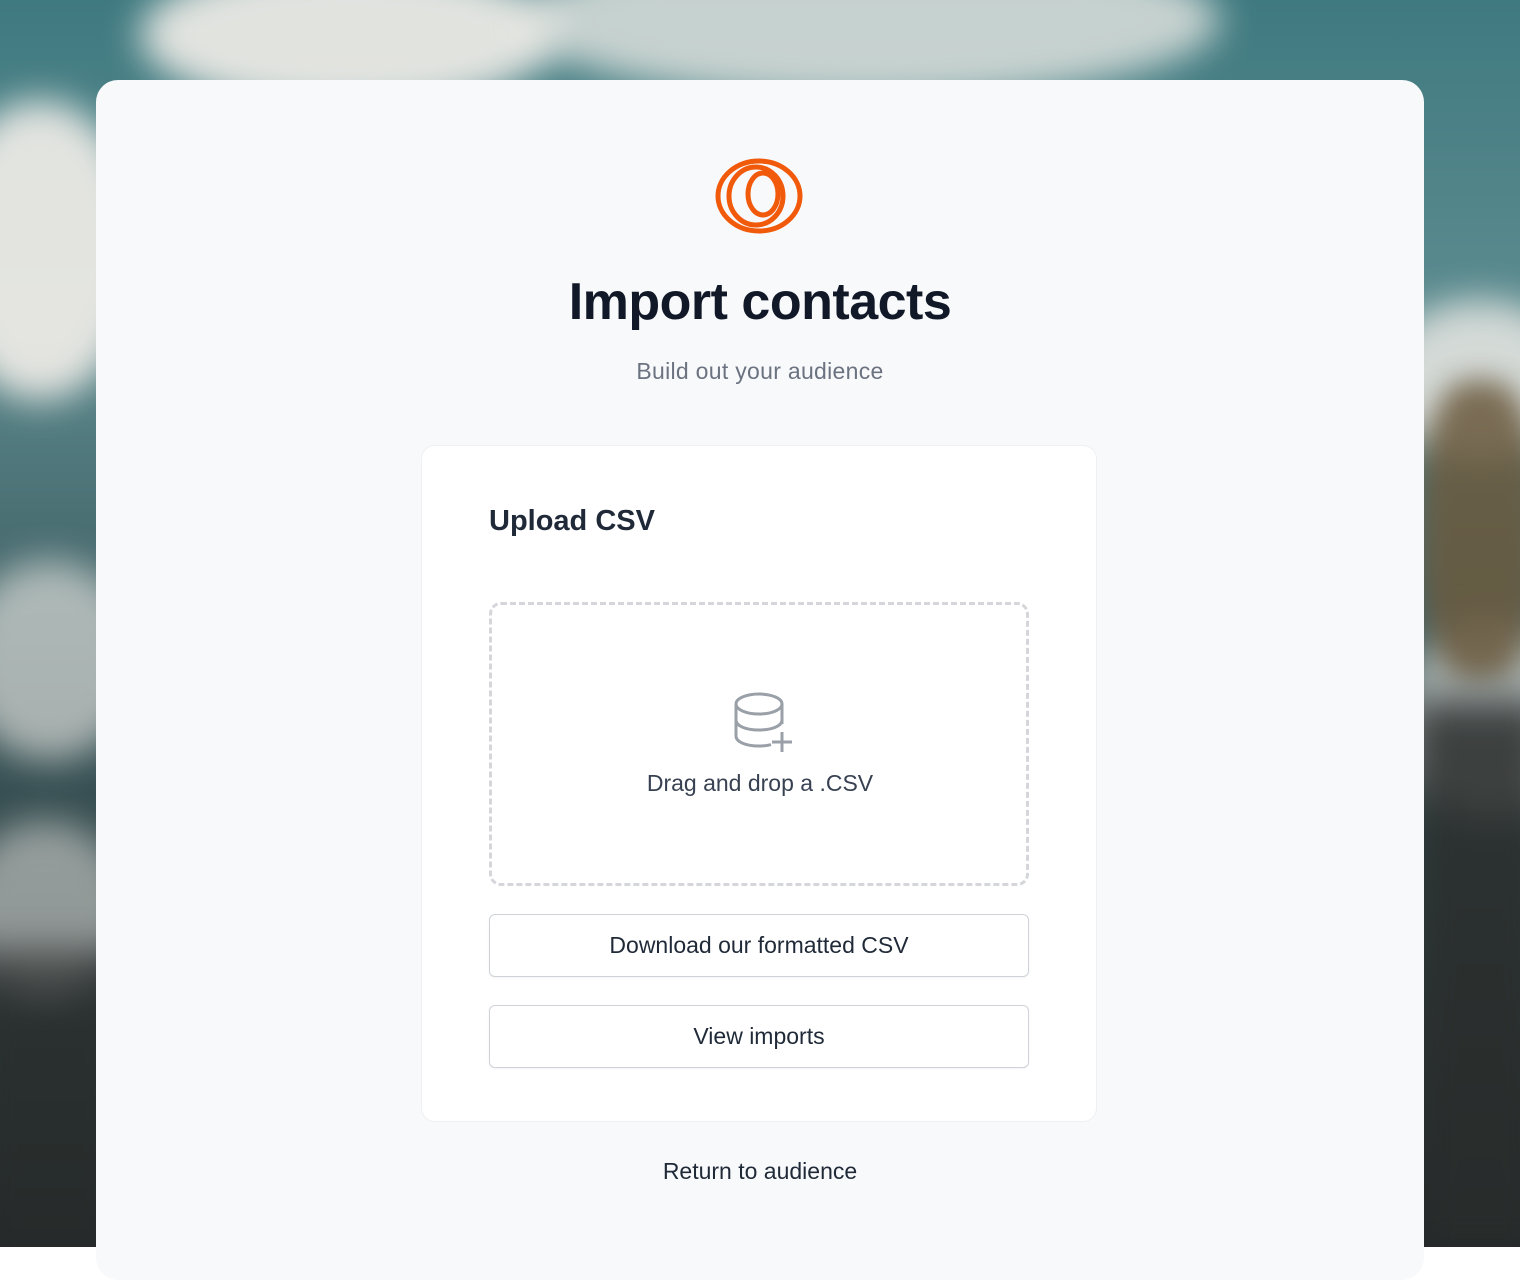 The height and width of the screenshot is (1280, 1520). Describe the element at coordinates (760, 302) in the screenshot. I see `page-title: Import contacts` at that location.